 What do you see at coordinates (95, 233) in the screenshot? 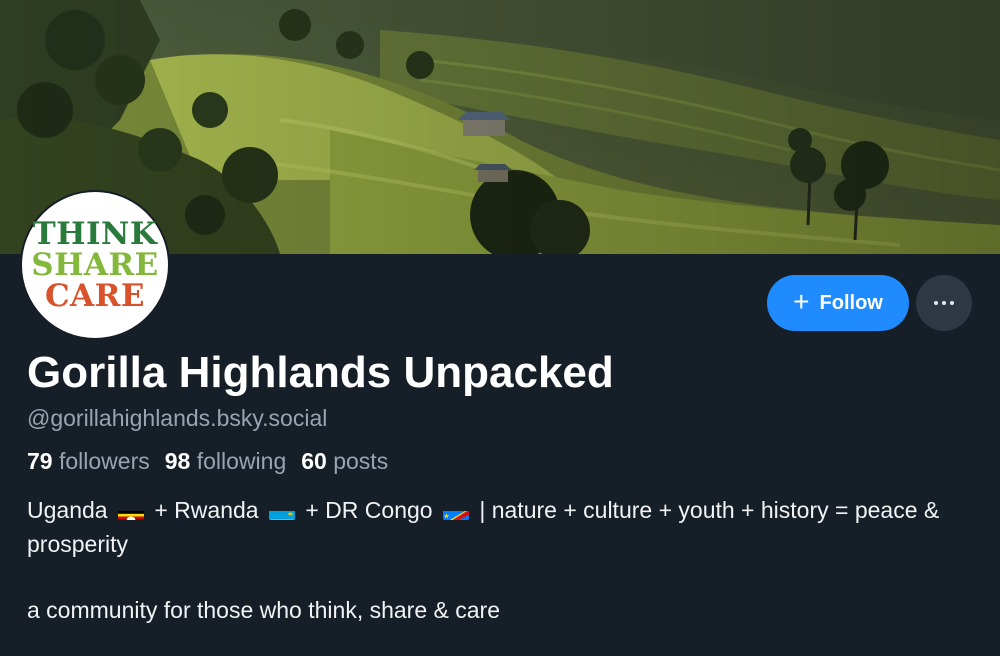
I see `avatar-text-think: THINK` at bounding box center [95, 233].